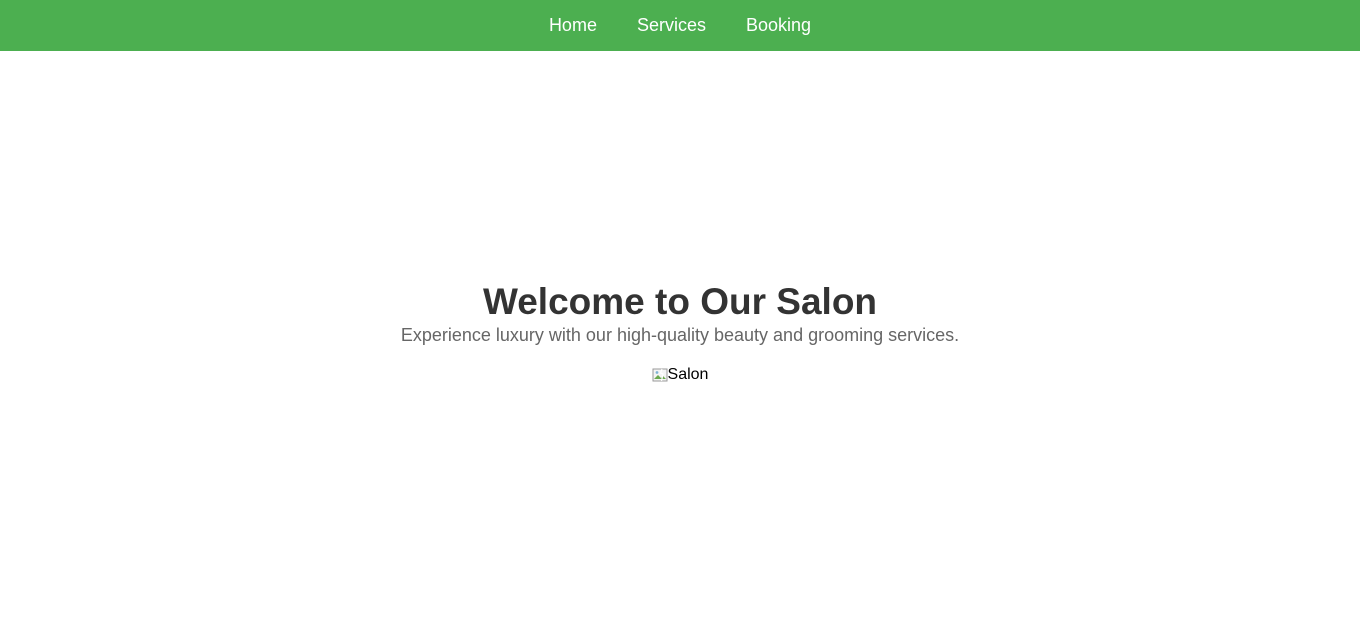 This screenshot has width=1360, height=631. Describe the element at coordinates (680, 301) in the screenshot. I see `page-title: Welcome to Our Salon` at that location.